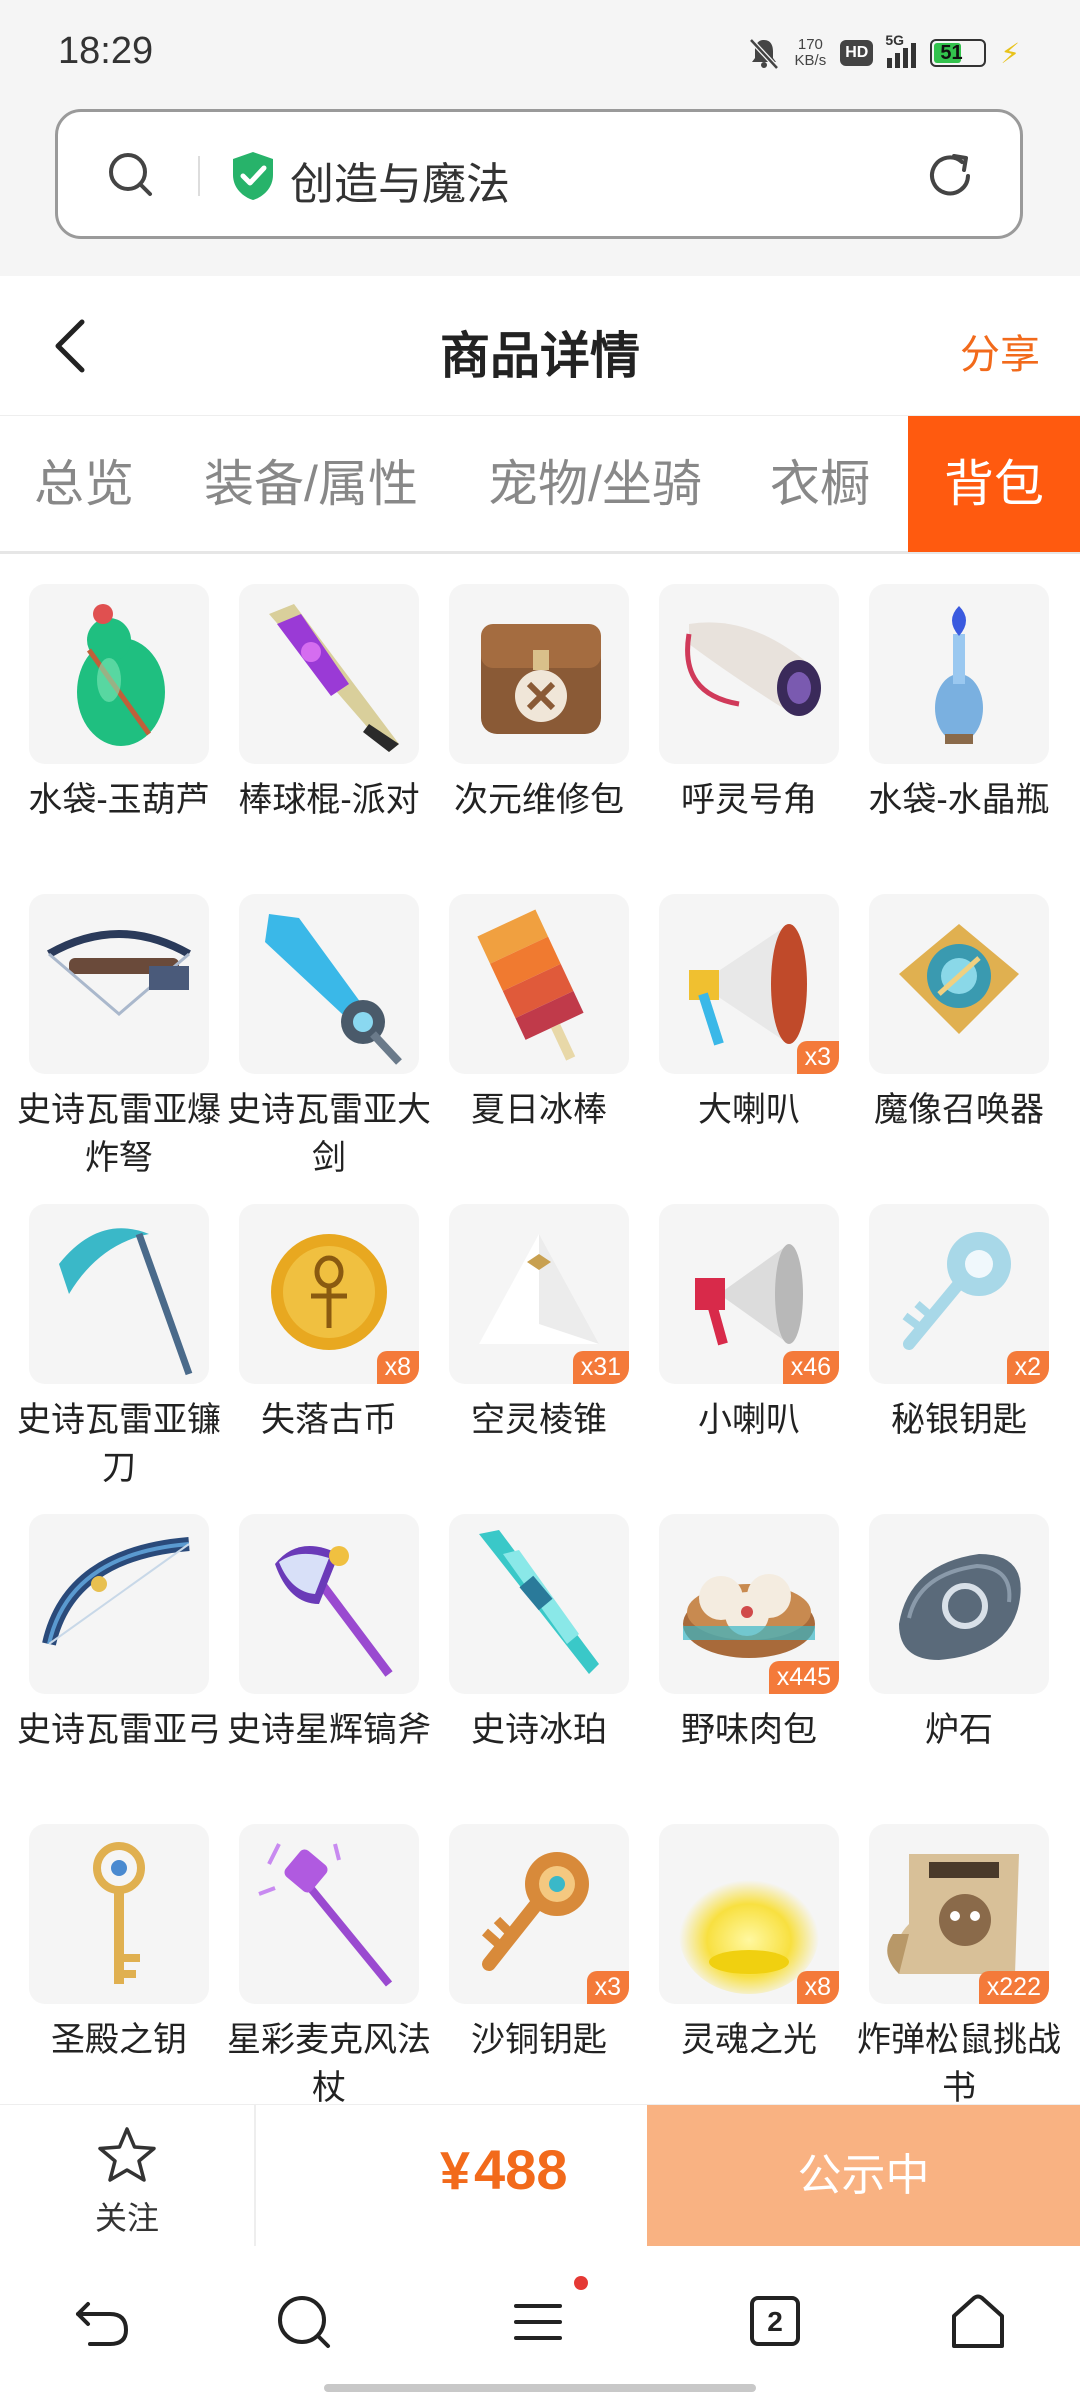 The width and height of the screenshot is (1080, 2400). I want to click on net-speed-value: 170, so click(810, 44).